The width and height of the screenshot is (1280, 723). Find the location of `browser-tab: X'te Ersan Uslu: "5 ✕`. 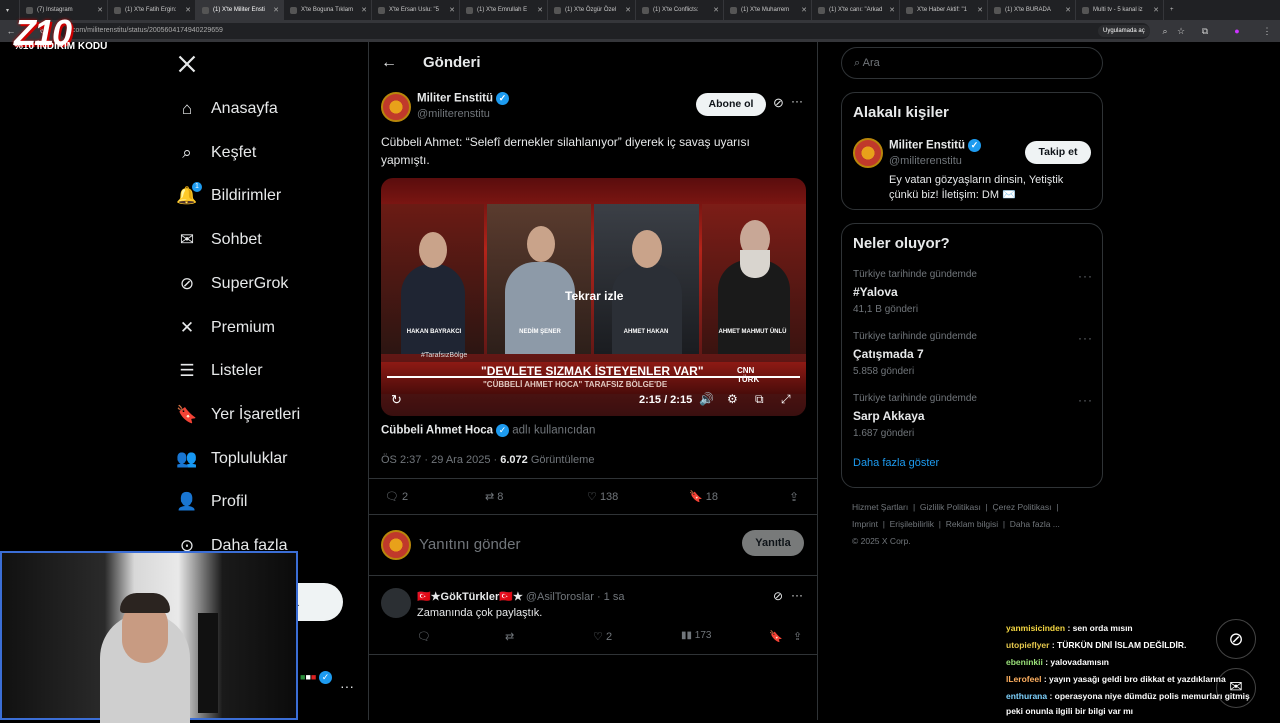

browser-tab: X'te Ersan Uslu: "5 ✕ is located at coordinates (416, 10).